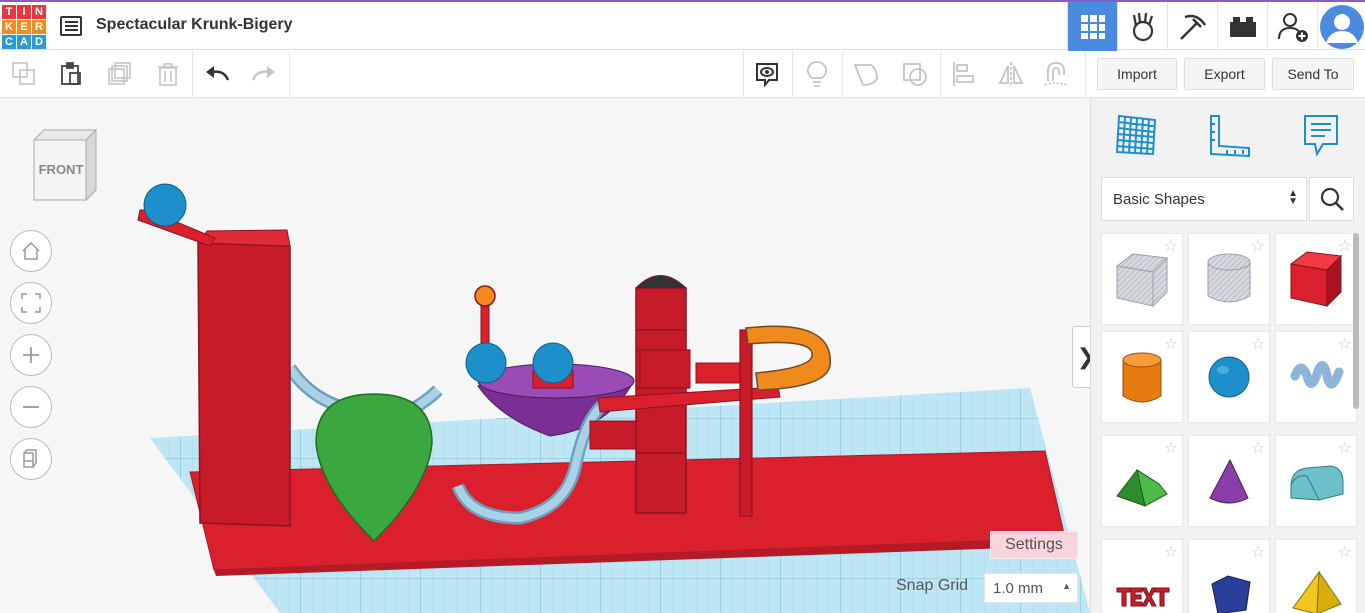 The height and width of the screenshot is (613, 1365). I want to click on shape-tile-polygon: ☆, so click(1229, 576).